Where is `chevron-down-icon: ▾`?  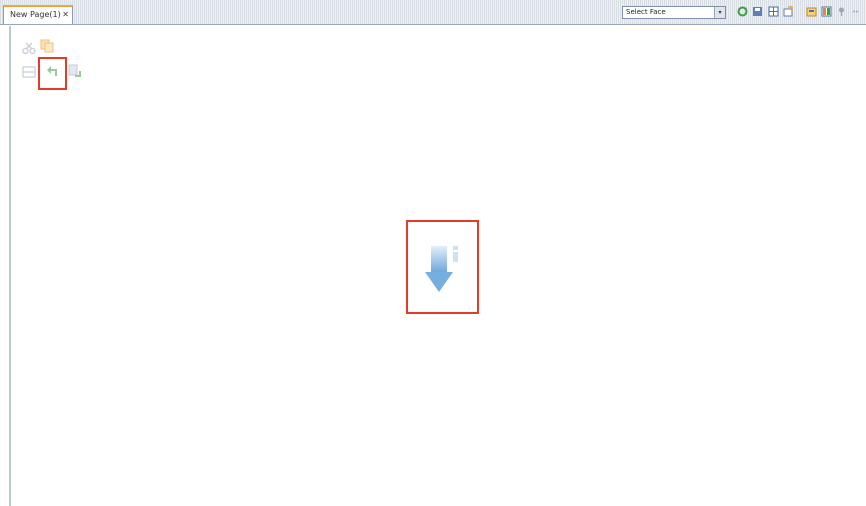 chevron-down-icon: ▾ is located at coordinates (719, 12).